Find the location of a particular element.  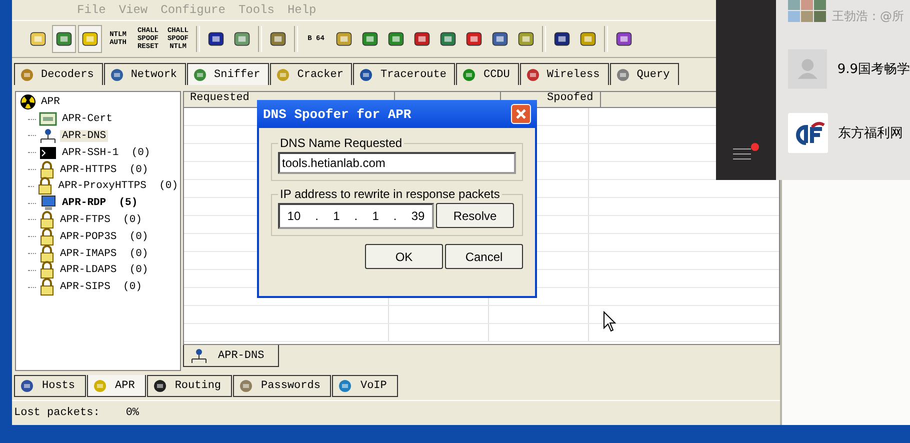

logo-icon is located at coordinates (808, 133).